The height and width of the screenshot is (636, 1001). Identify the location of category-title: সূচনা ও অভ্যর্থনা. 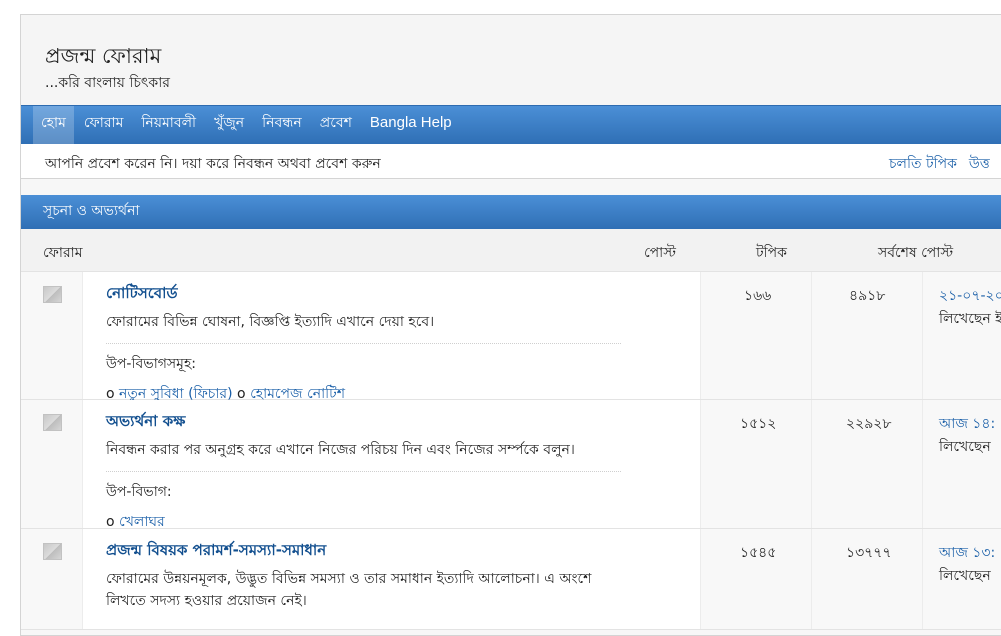
(511, 212).